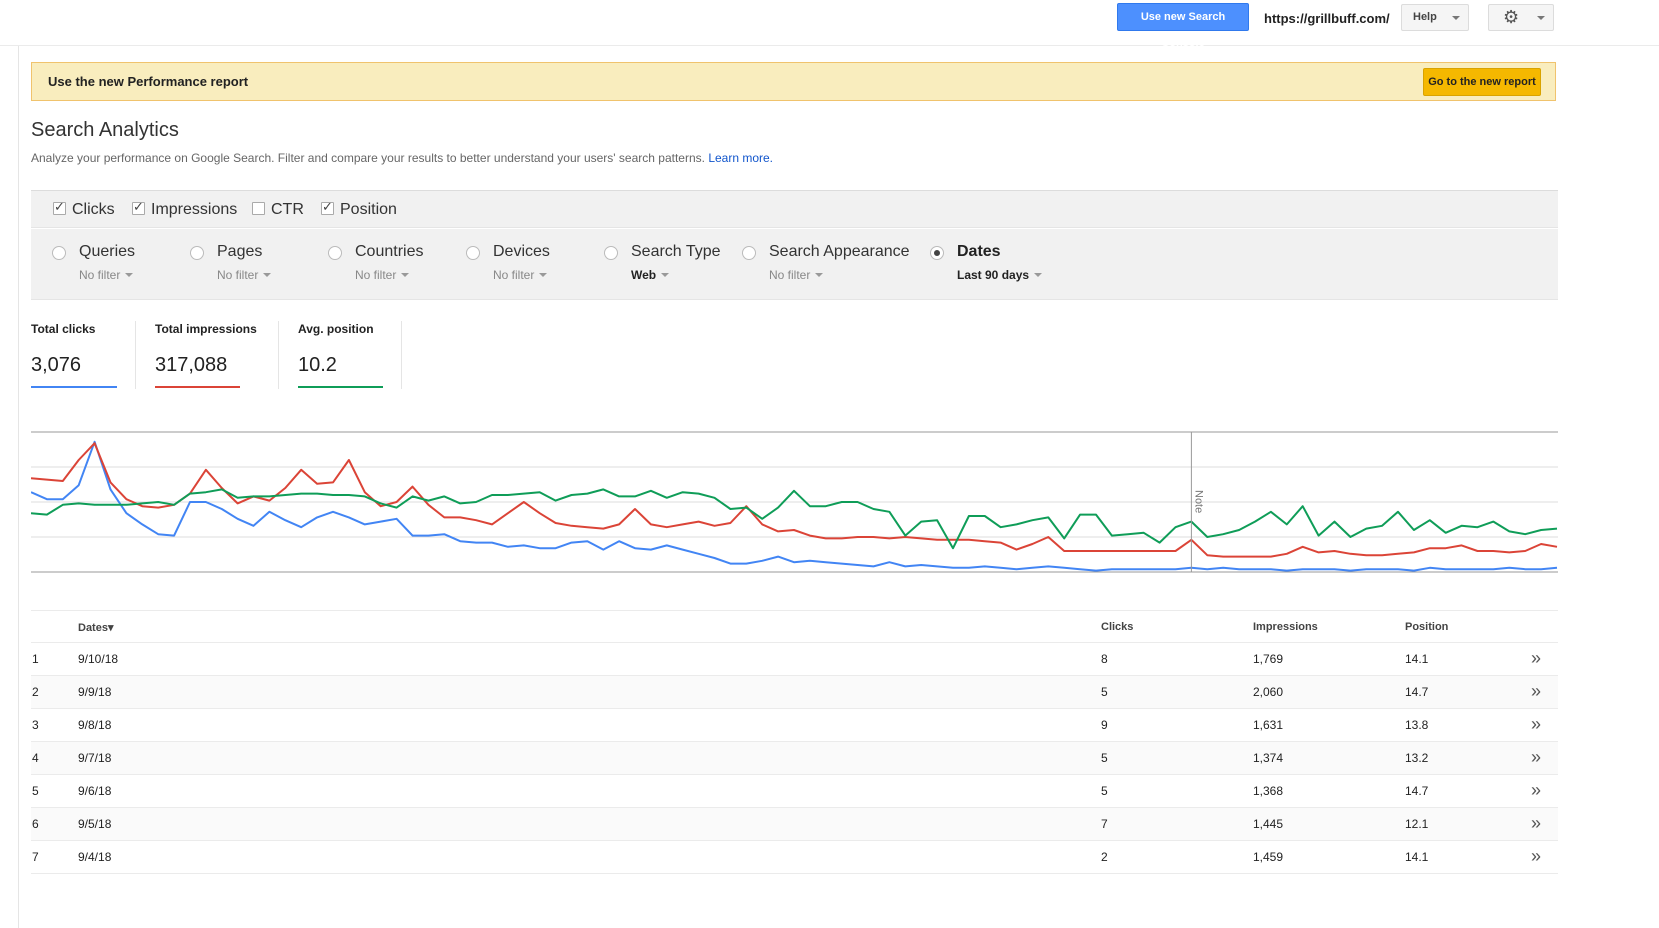 This screenshot has width=1659, height=928. What do you see at coordinates (1426, 627) in the screenshot?
I see `position-column-header: Position` at bounding box center [1426, 627].